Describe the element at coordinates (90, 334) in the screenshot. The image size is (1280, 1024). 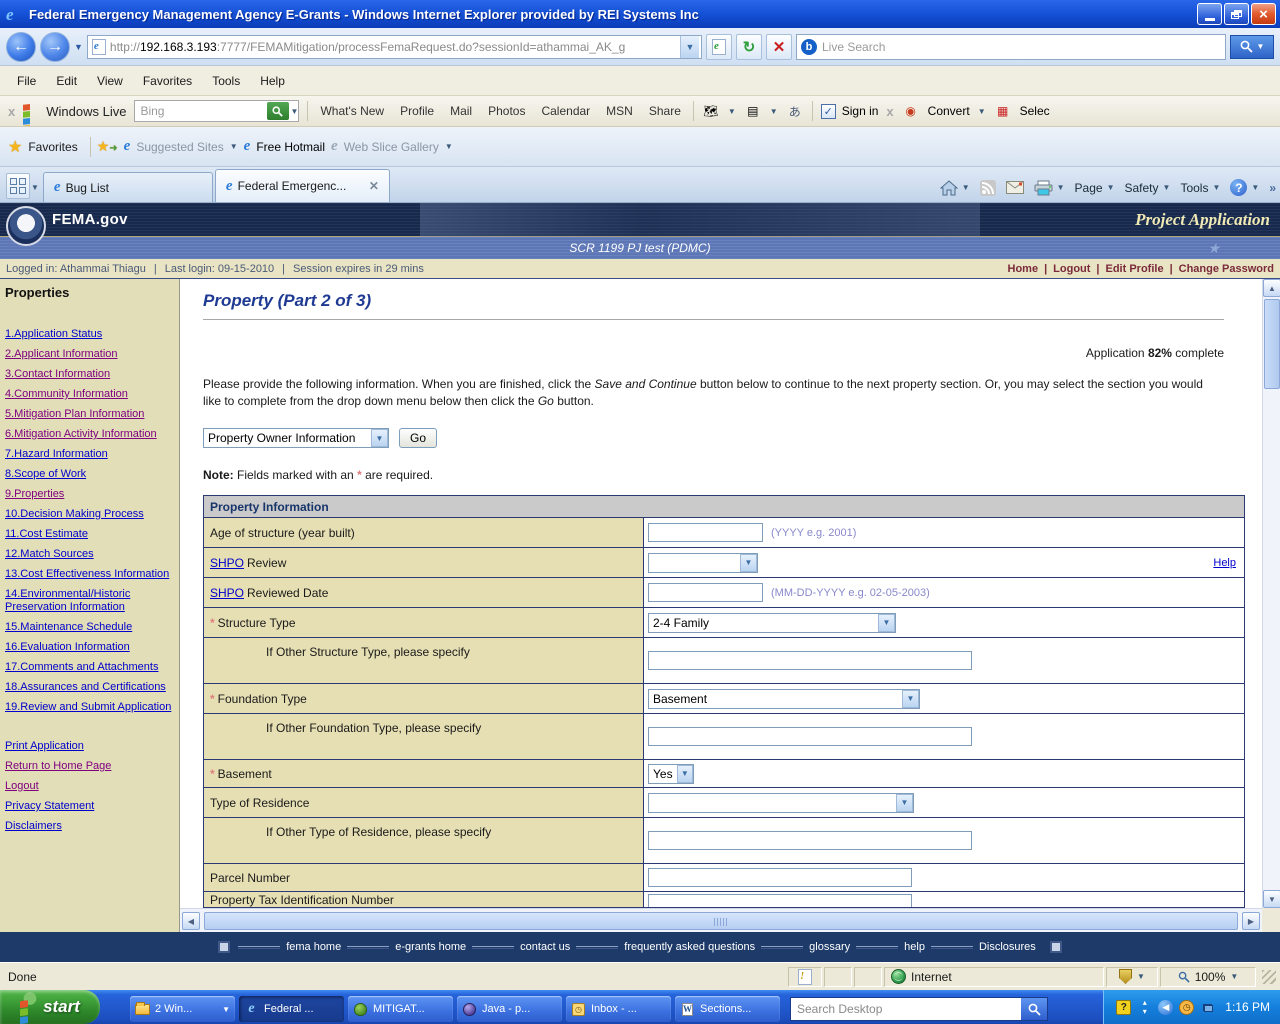
I see `sidebar-item-application-status: 1.Application Status` at that location.